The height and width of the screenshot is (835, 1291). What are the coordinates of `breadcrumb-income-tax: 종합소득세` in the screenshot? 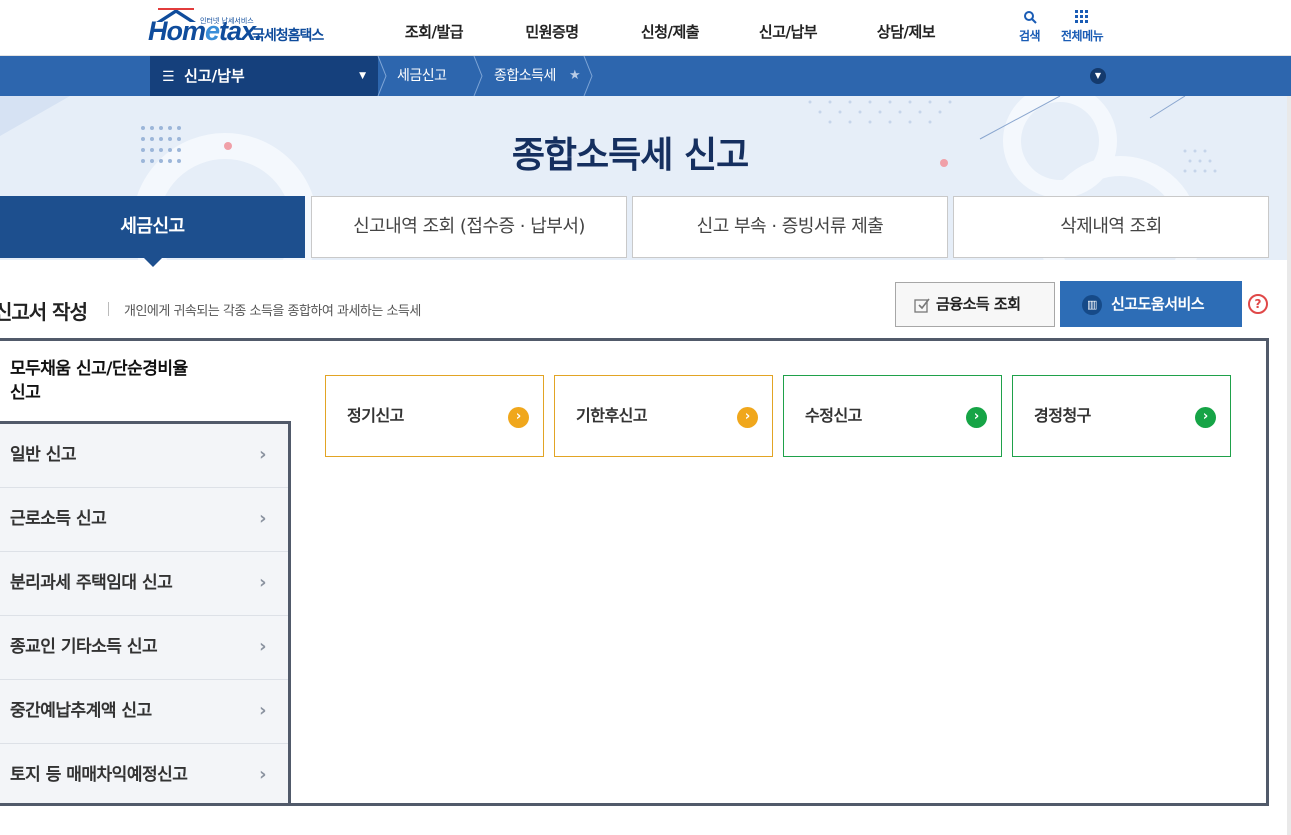 It's located at (525, 76).